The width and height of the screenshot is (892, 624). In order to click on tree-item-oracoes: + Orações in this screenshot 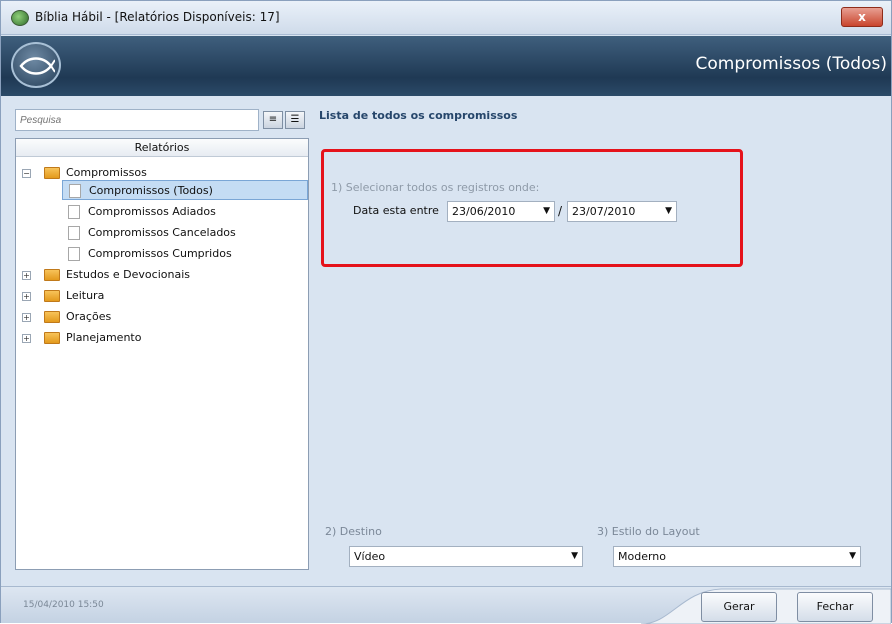, I will do `click(162, 317)`.